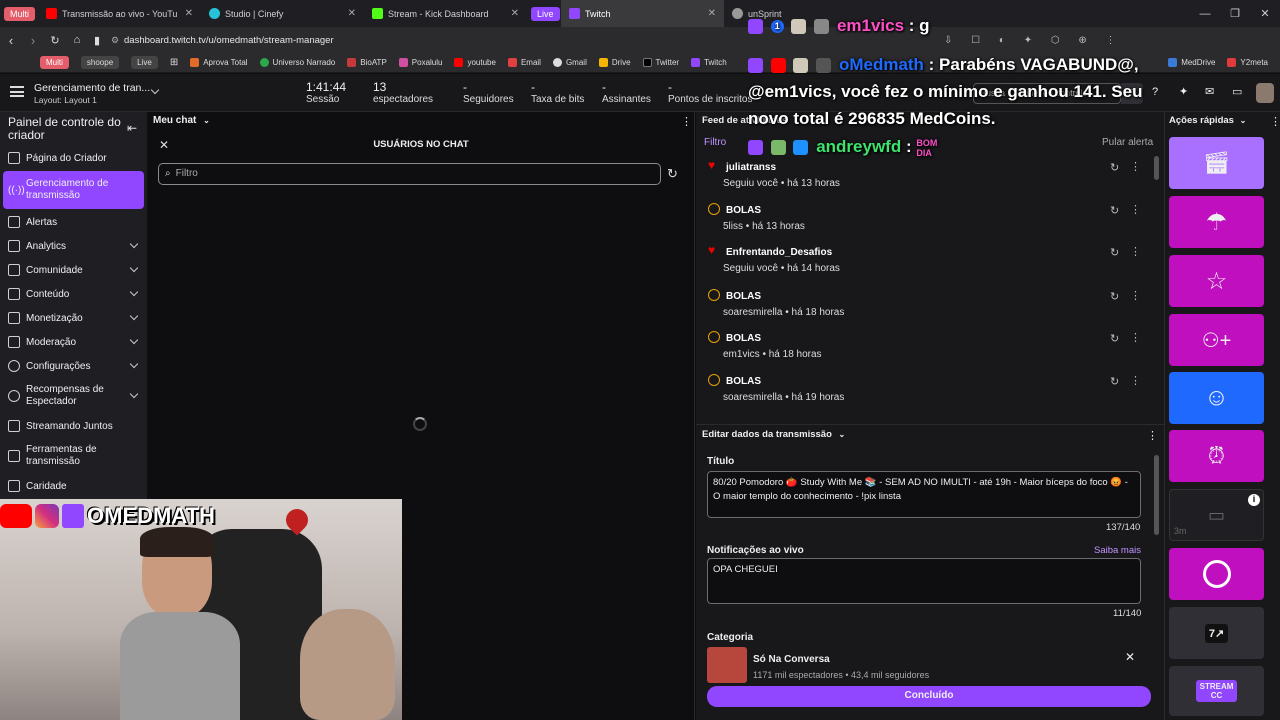  I want to click on notifications-input: OPA CHEGUEI, so click(924, 581).